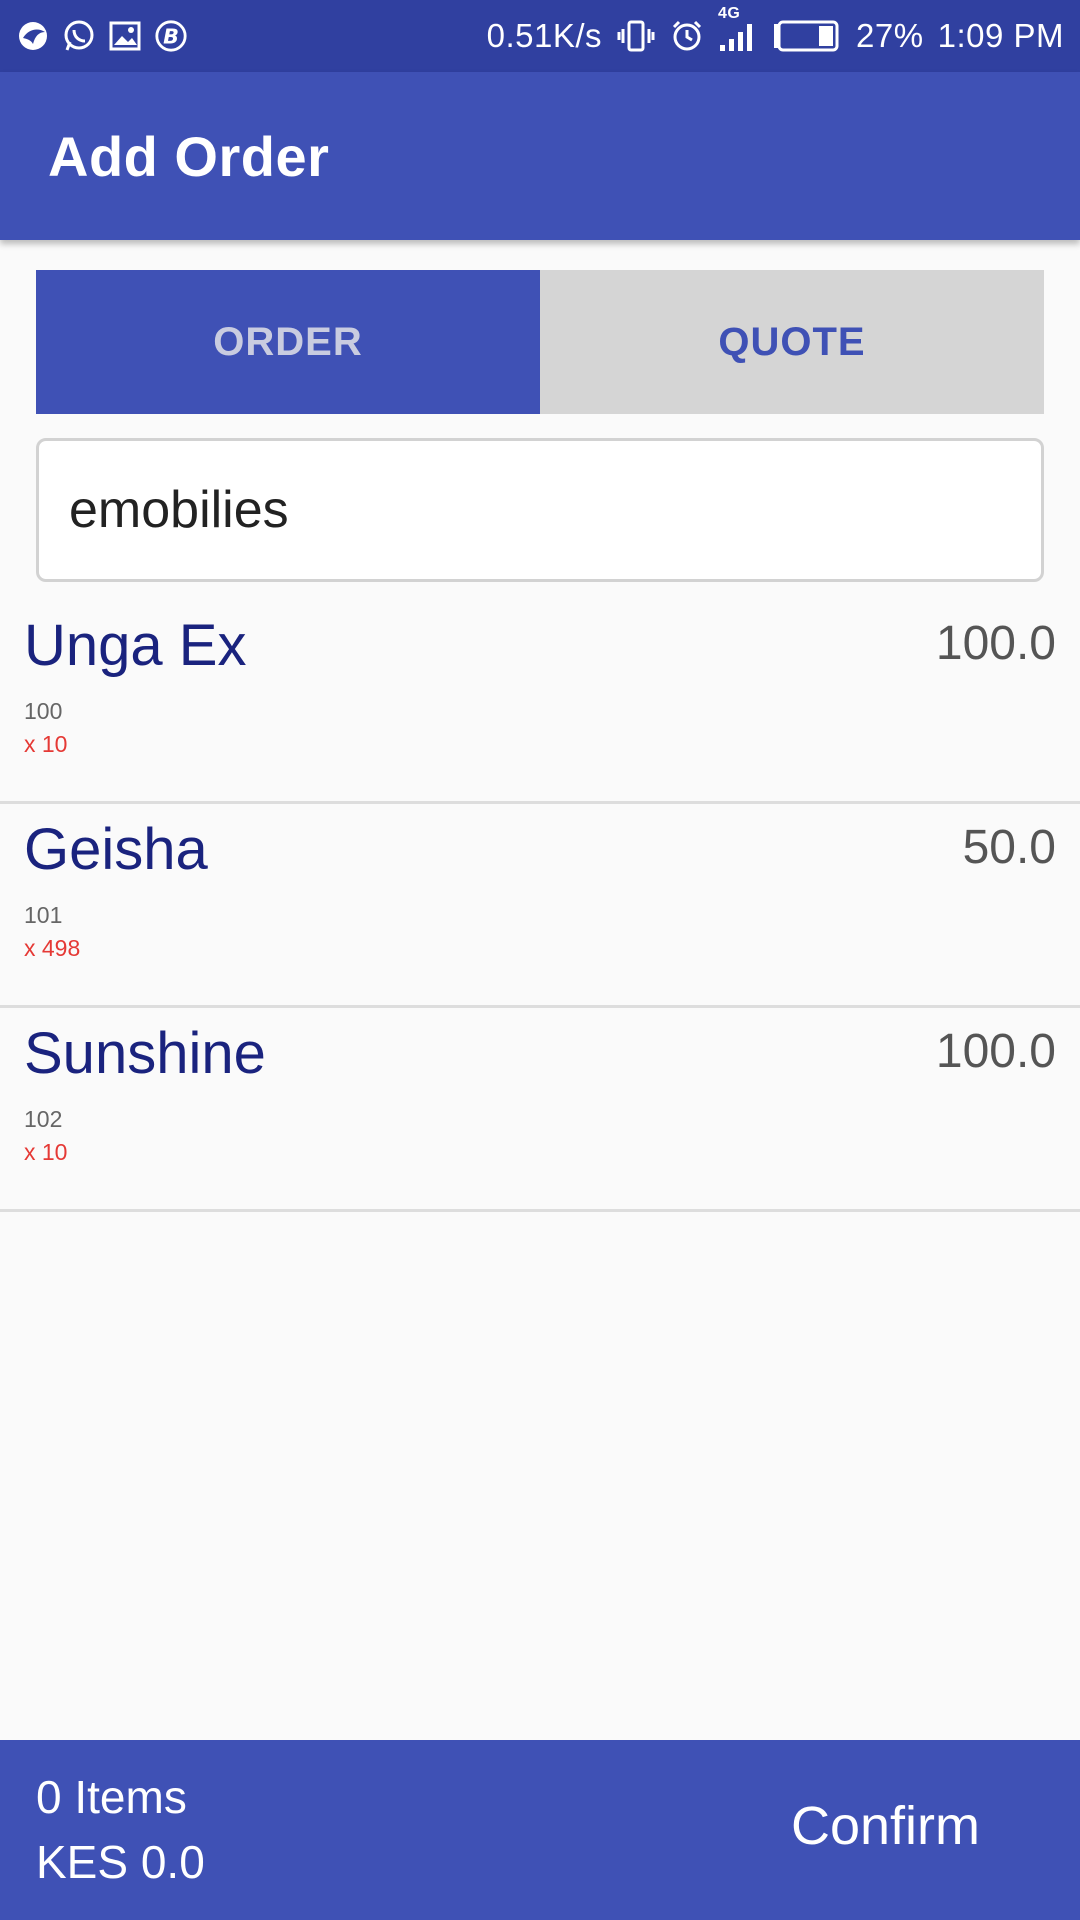 This screenshot has height=1920, width=1080. I want to click on items-count: 0 Items, so click(111, 1797).